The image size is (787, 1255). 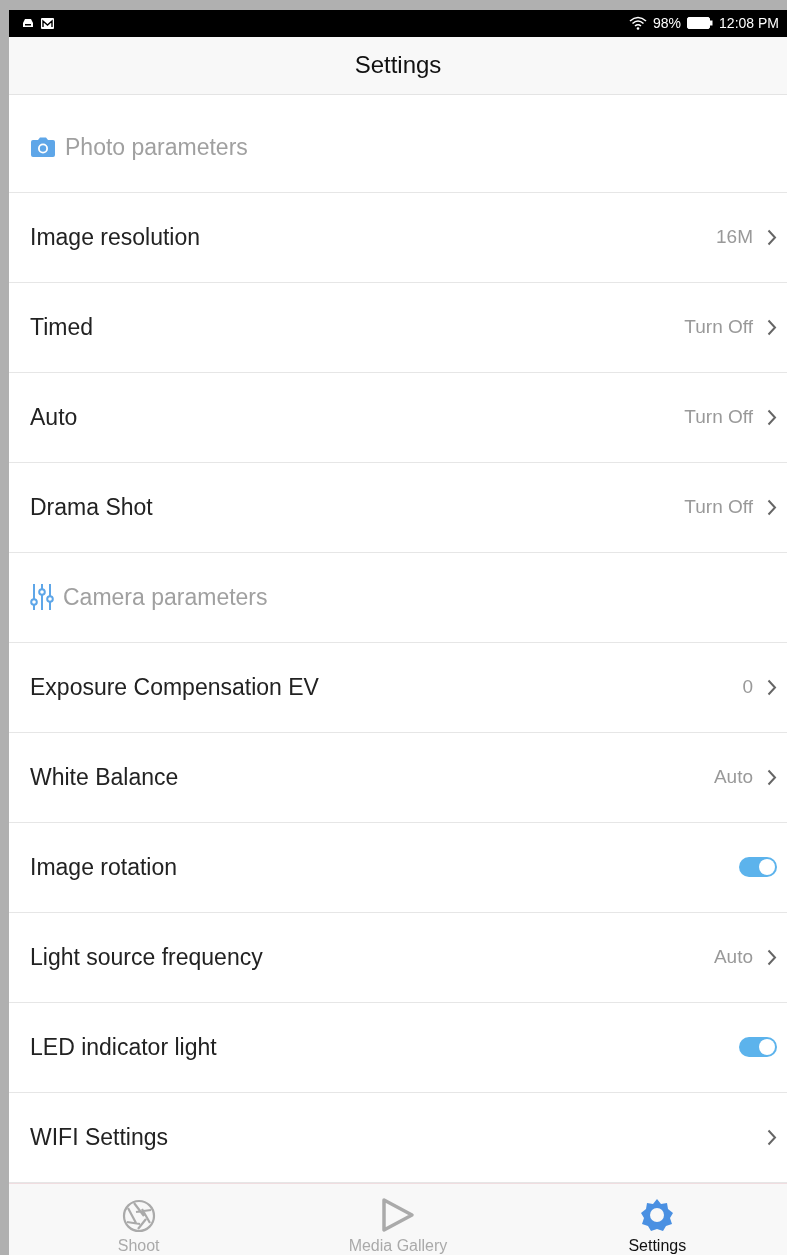 I want to click on clock-time: 12:08 PM, so click(x=749, y=23).